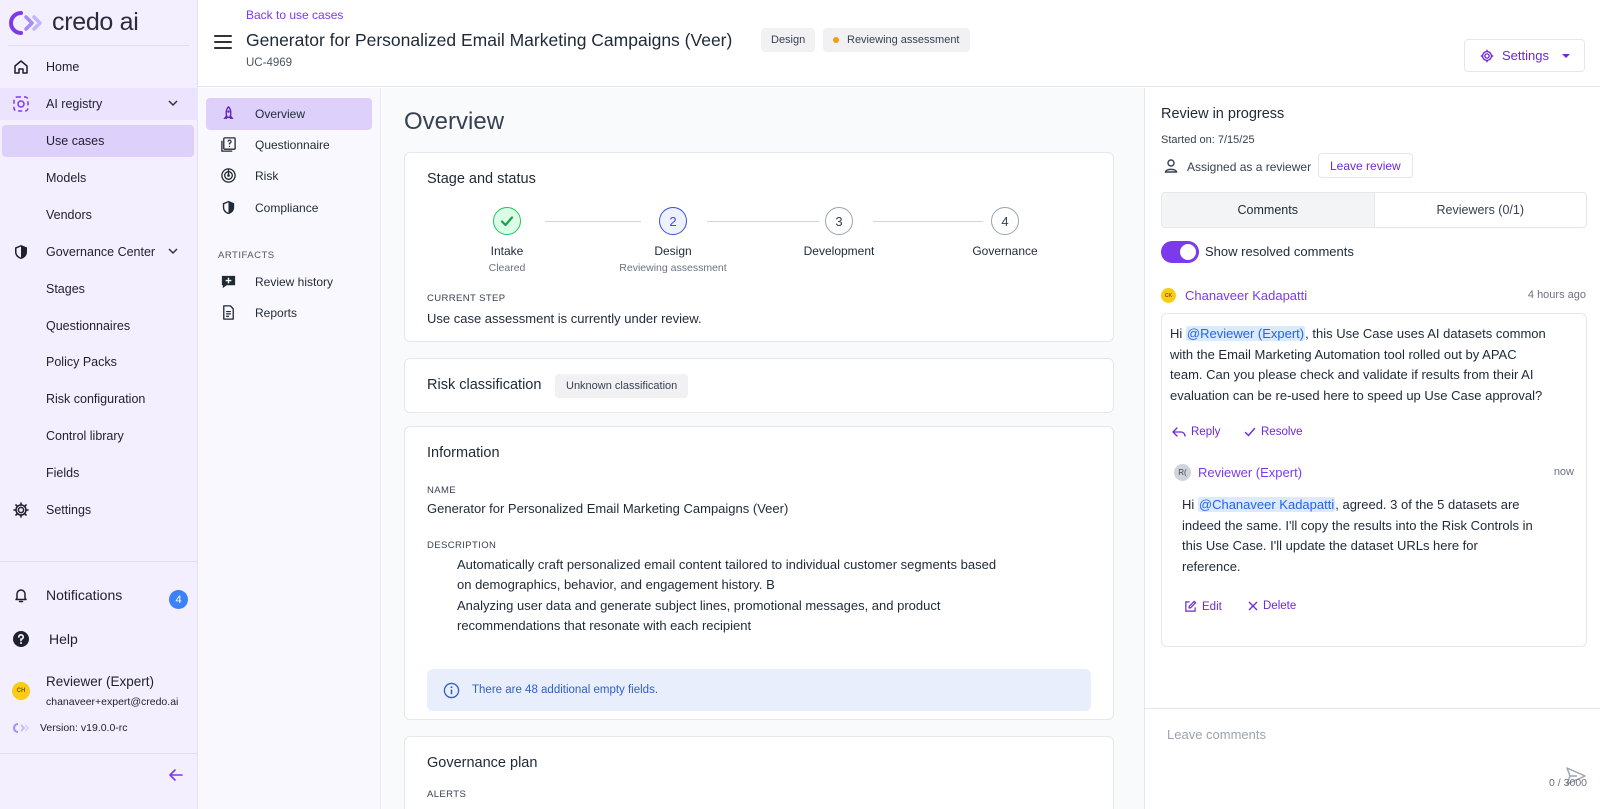 This screenshot has width=1600, height=809. I want to click on back-to-use-cases-link: Back to use cases, so click(294, 15).